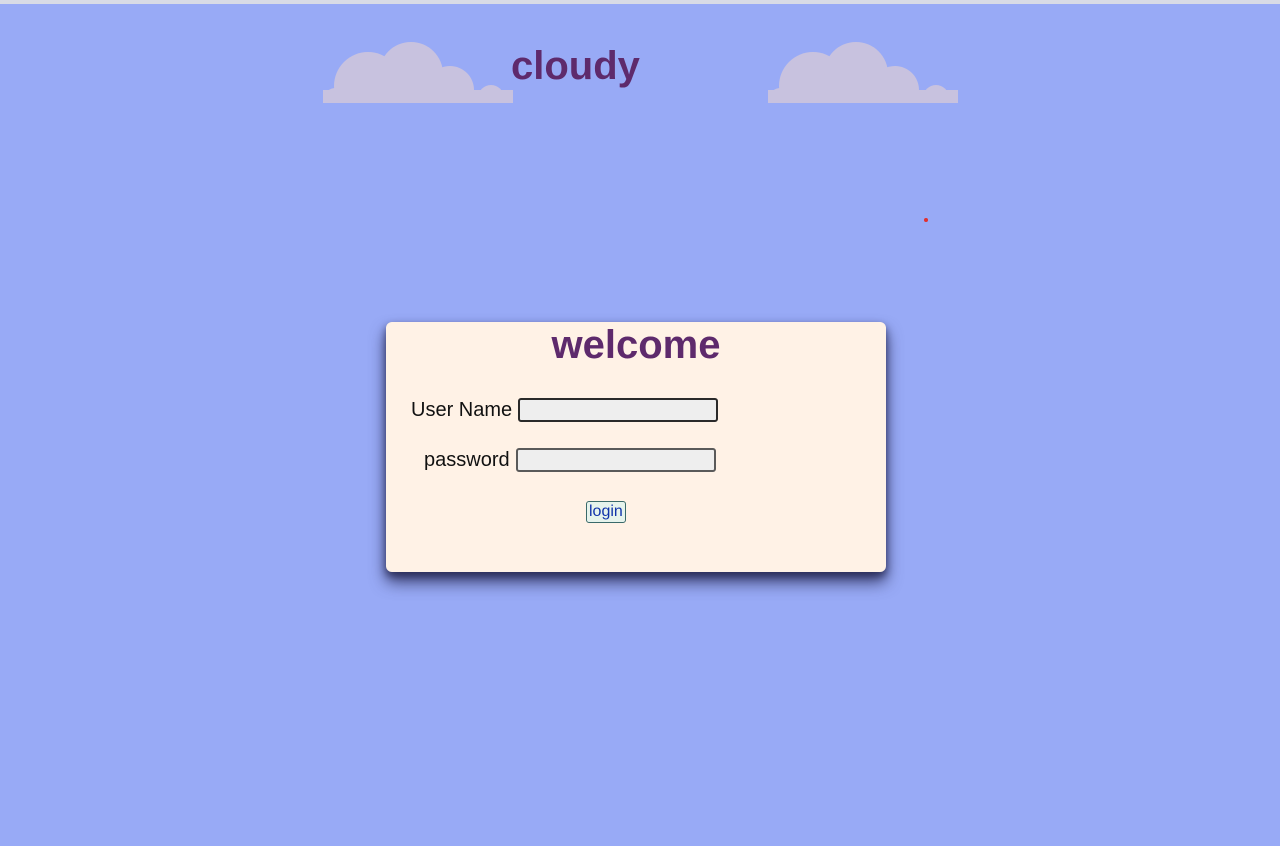 Image resolution: width=1280 pixels, height=846 pixels. I want to click on login-button: login, so click(606, 512).